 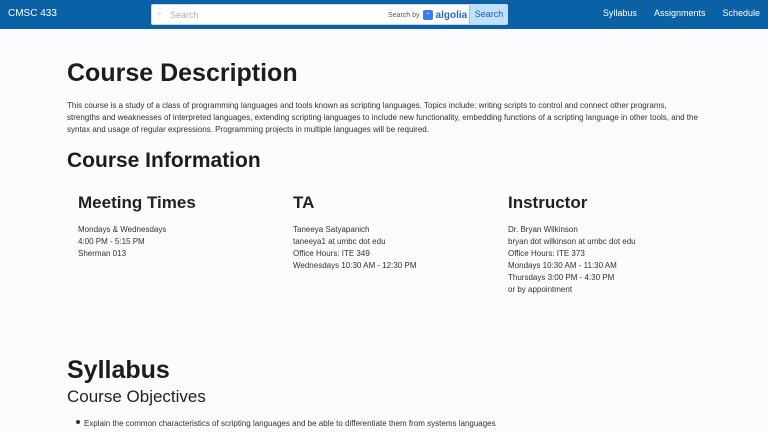 What do you see at coordinates (540, 289) in the screenshot?
I see `instructor-appointment: or by appointment` at bounding box center [540, 289].